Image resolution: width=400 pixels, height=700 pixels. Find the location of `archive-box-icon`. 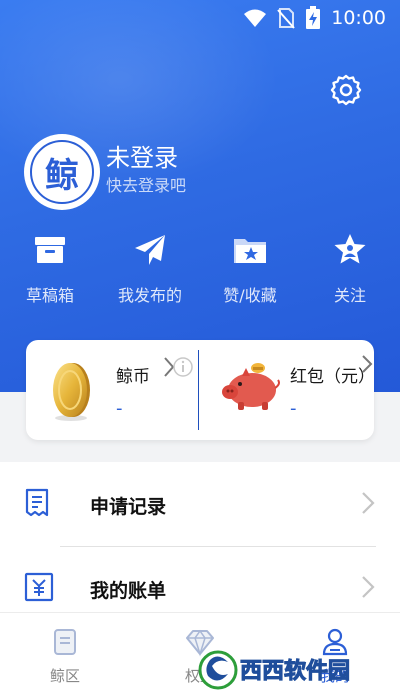

archive-box-icon is located at coordinates (50, 250).